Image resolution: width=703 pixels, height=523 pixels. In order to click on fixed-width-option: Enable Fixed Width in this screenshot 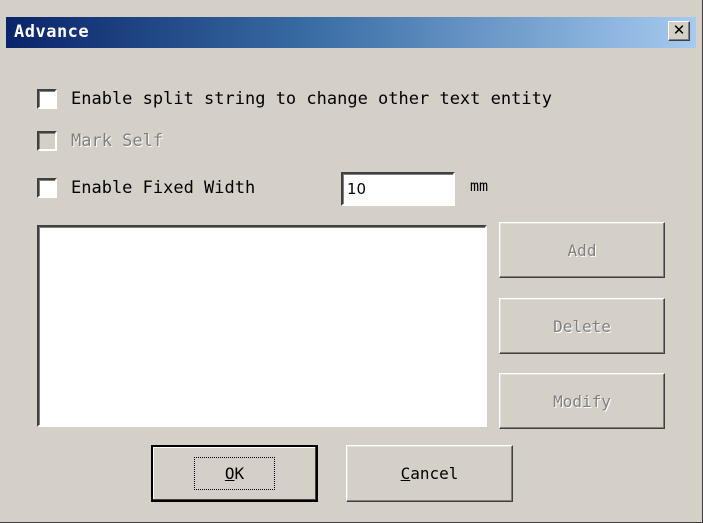, I will do `click(146, 188)`.